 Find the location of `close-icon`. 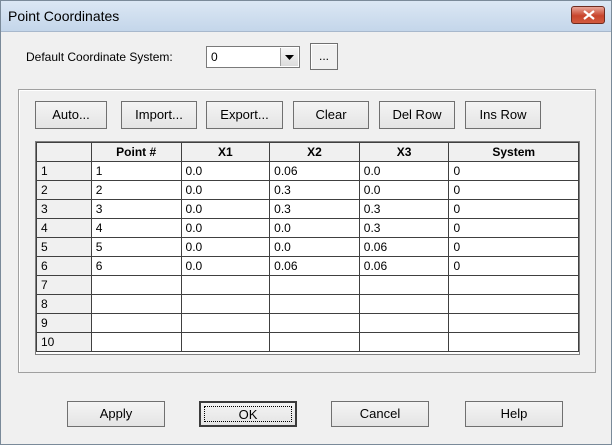

close-icon is located at coordinates (589, 15).